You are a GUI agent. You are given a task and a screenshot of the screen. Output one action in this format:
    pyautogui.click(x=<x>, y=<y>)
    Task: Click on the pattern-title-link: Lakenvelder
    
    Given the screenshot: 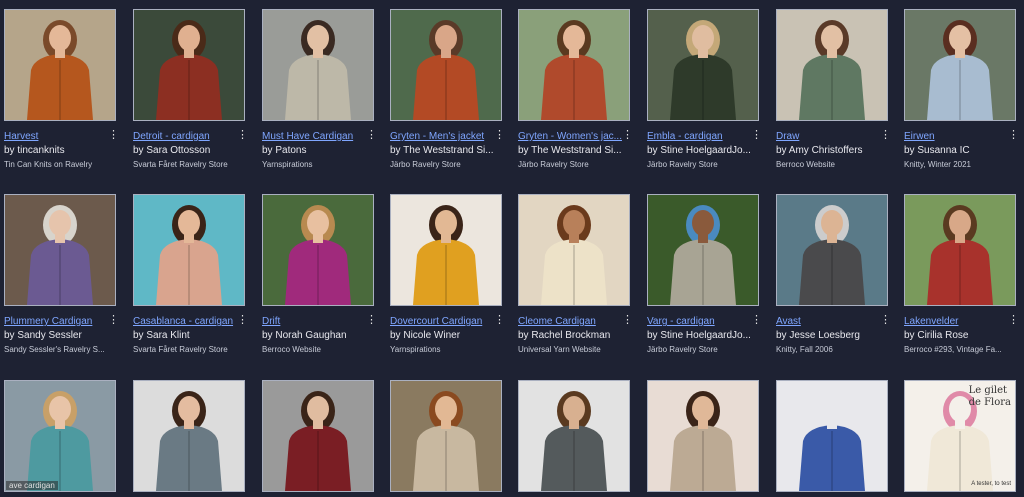 What is the action you would take?
    pyautogui.click(x=957, y=321)
    